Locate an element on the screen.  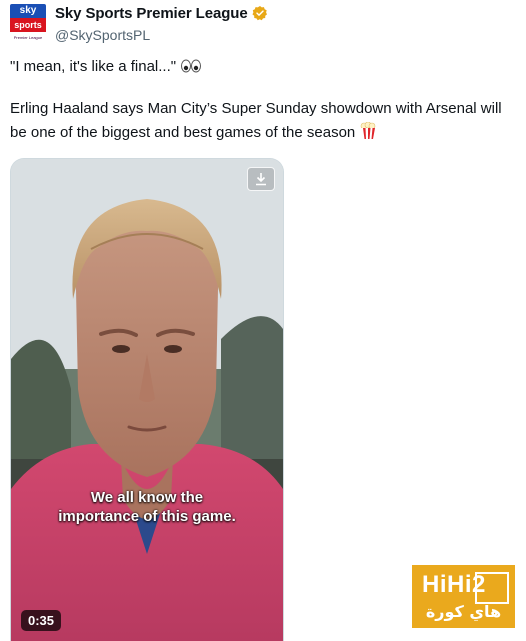
account-handle: @SkySportsPL is located at coordinates (161, 35).